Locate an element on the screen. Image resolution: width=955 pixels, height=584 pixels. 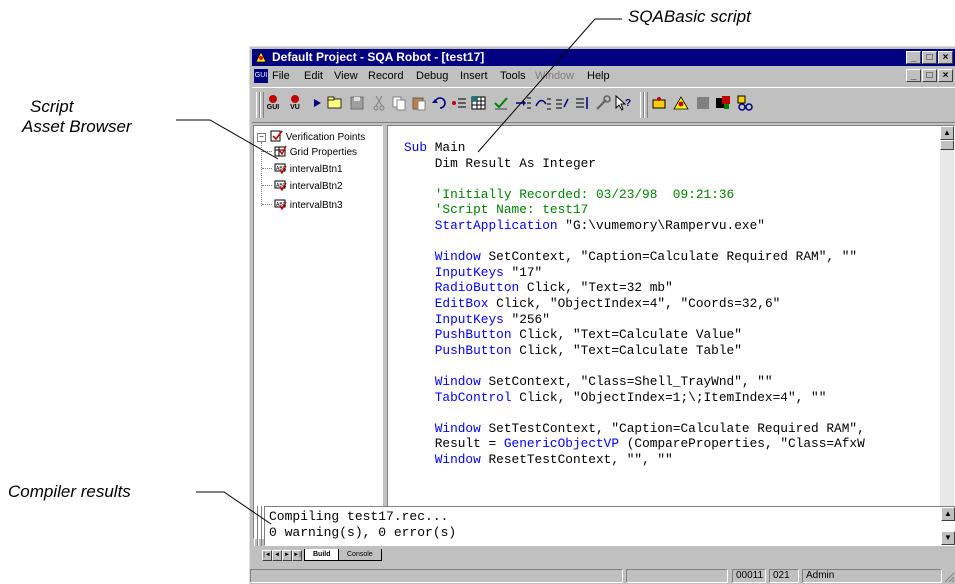
tree-root-label: Verification Points is located at coordinates (325, 137).